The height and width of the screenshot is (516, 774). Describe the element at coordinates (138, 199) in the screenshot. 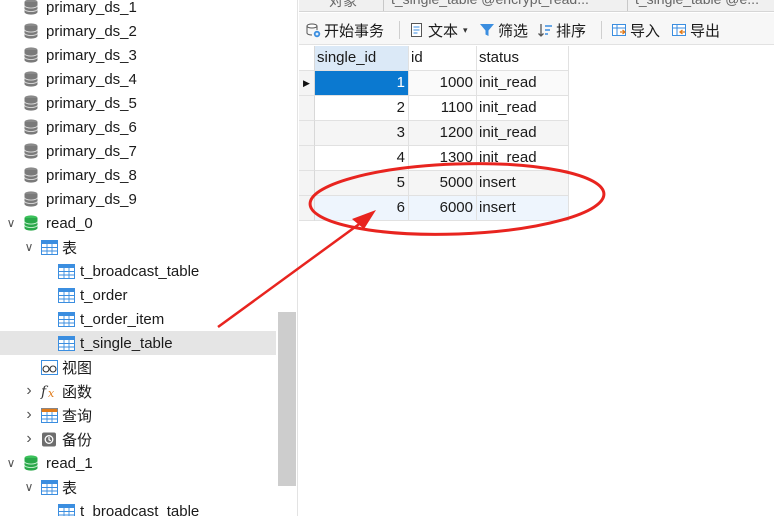

I see `navigator-item-primary_ds_9: primary_ds_9` at that location.